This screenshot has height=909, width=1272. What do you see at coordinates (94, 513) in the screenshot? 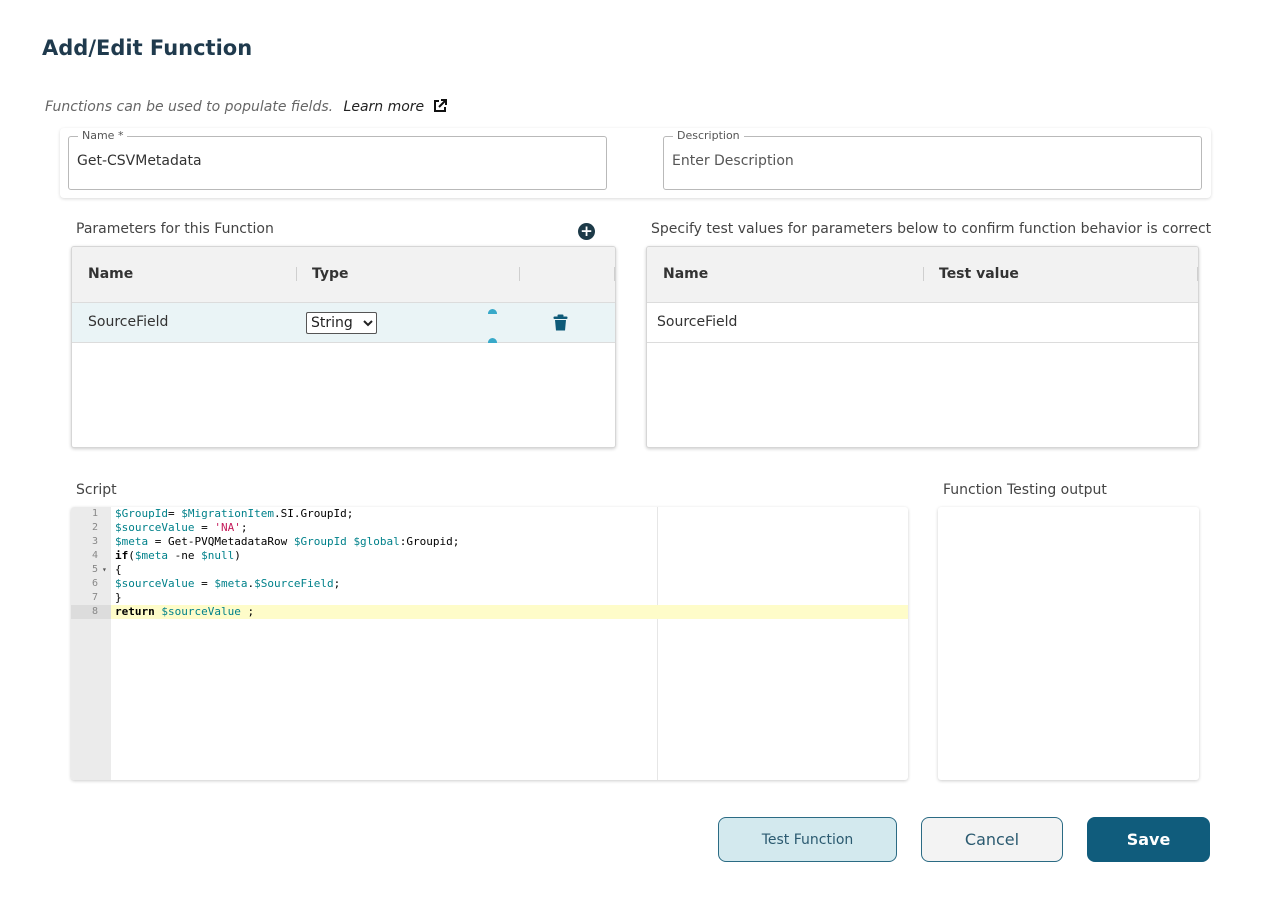
I see `line-number: 1` at bounding box center [94, 513].